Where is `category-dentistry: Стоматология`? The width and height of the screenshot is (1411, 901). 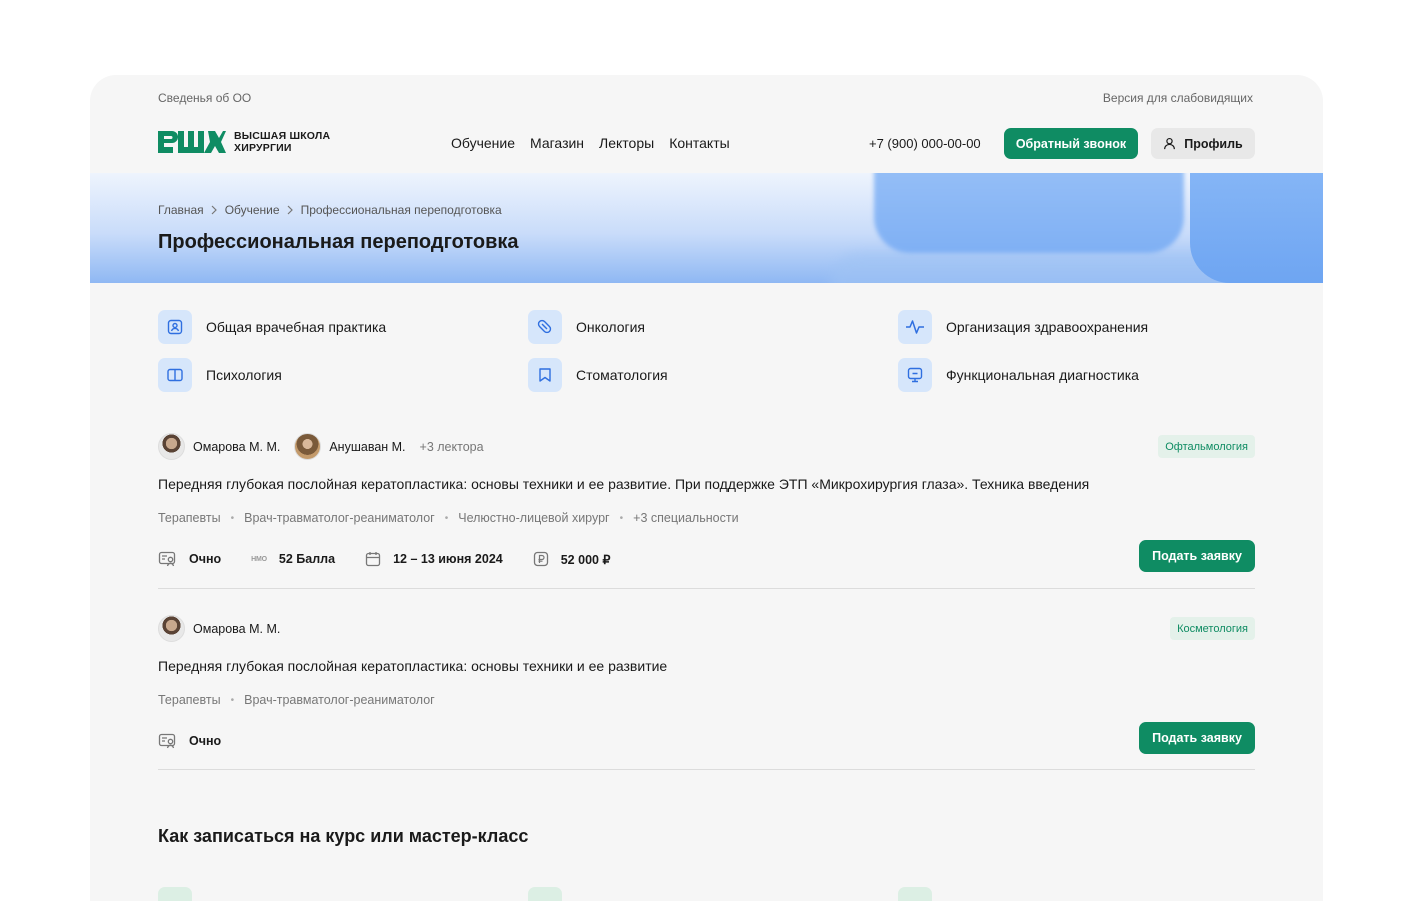 category-dentistry: Стоматология is located at coordinates (598, 375).